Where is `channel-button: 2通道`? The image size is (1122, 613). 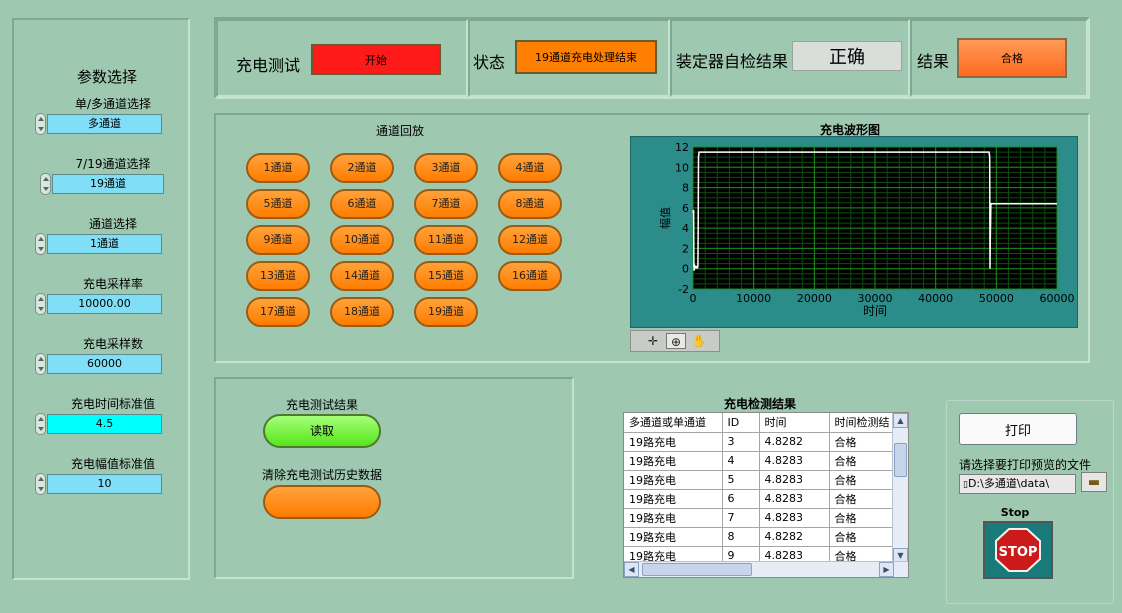 channel-button: 2通道 is located at coordinates (362, 168).